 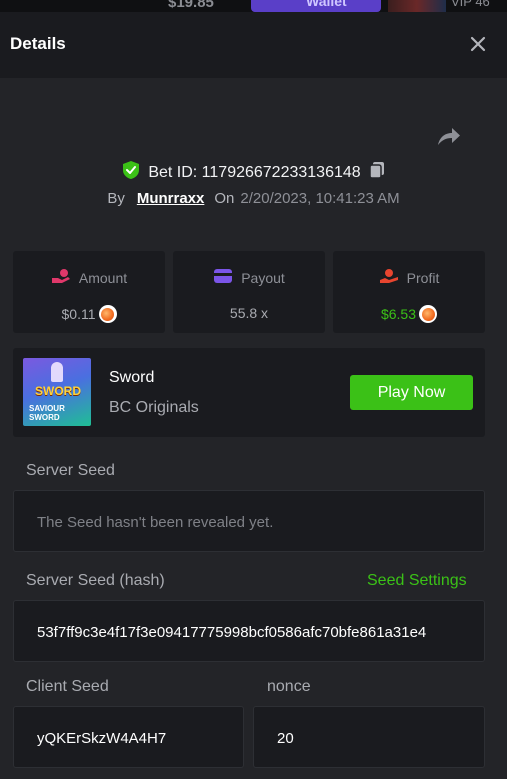 I want to click on nonce-label: nonce, so click(x=289, y=686).